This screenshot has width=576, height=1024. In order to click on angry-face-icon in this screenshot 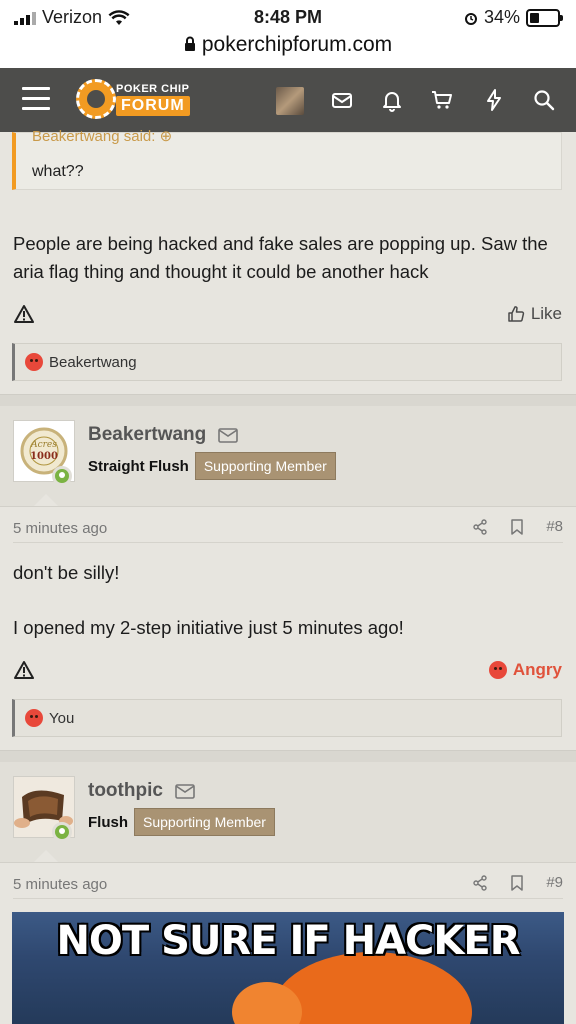, I will do `click(497, 670)`.